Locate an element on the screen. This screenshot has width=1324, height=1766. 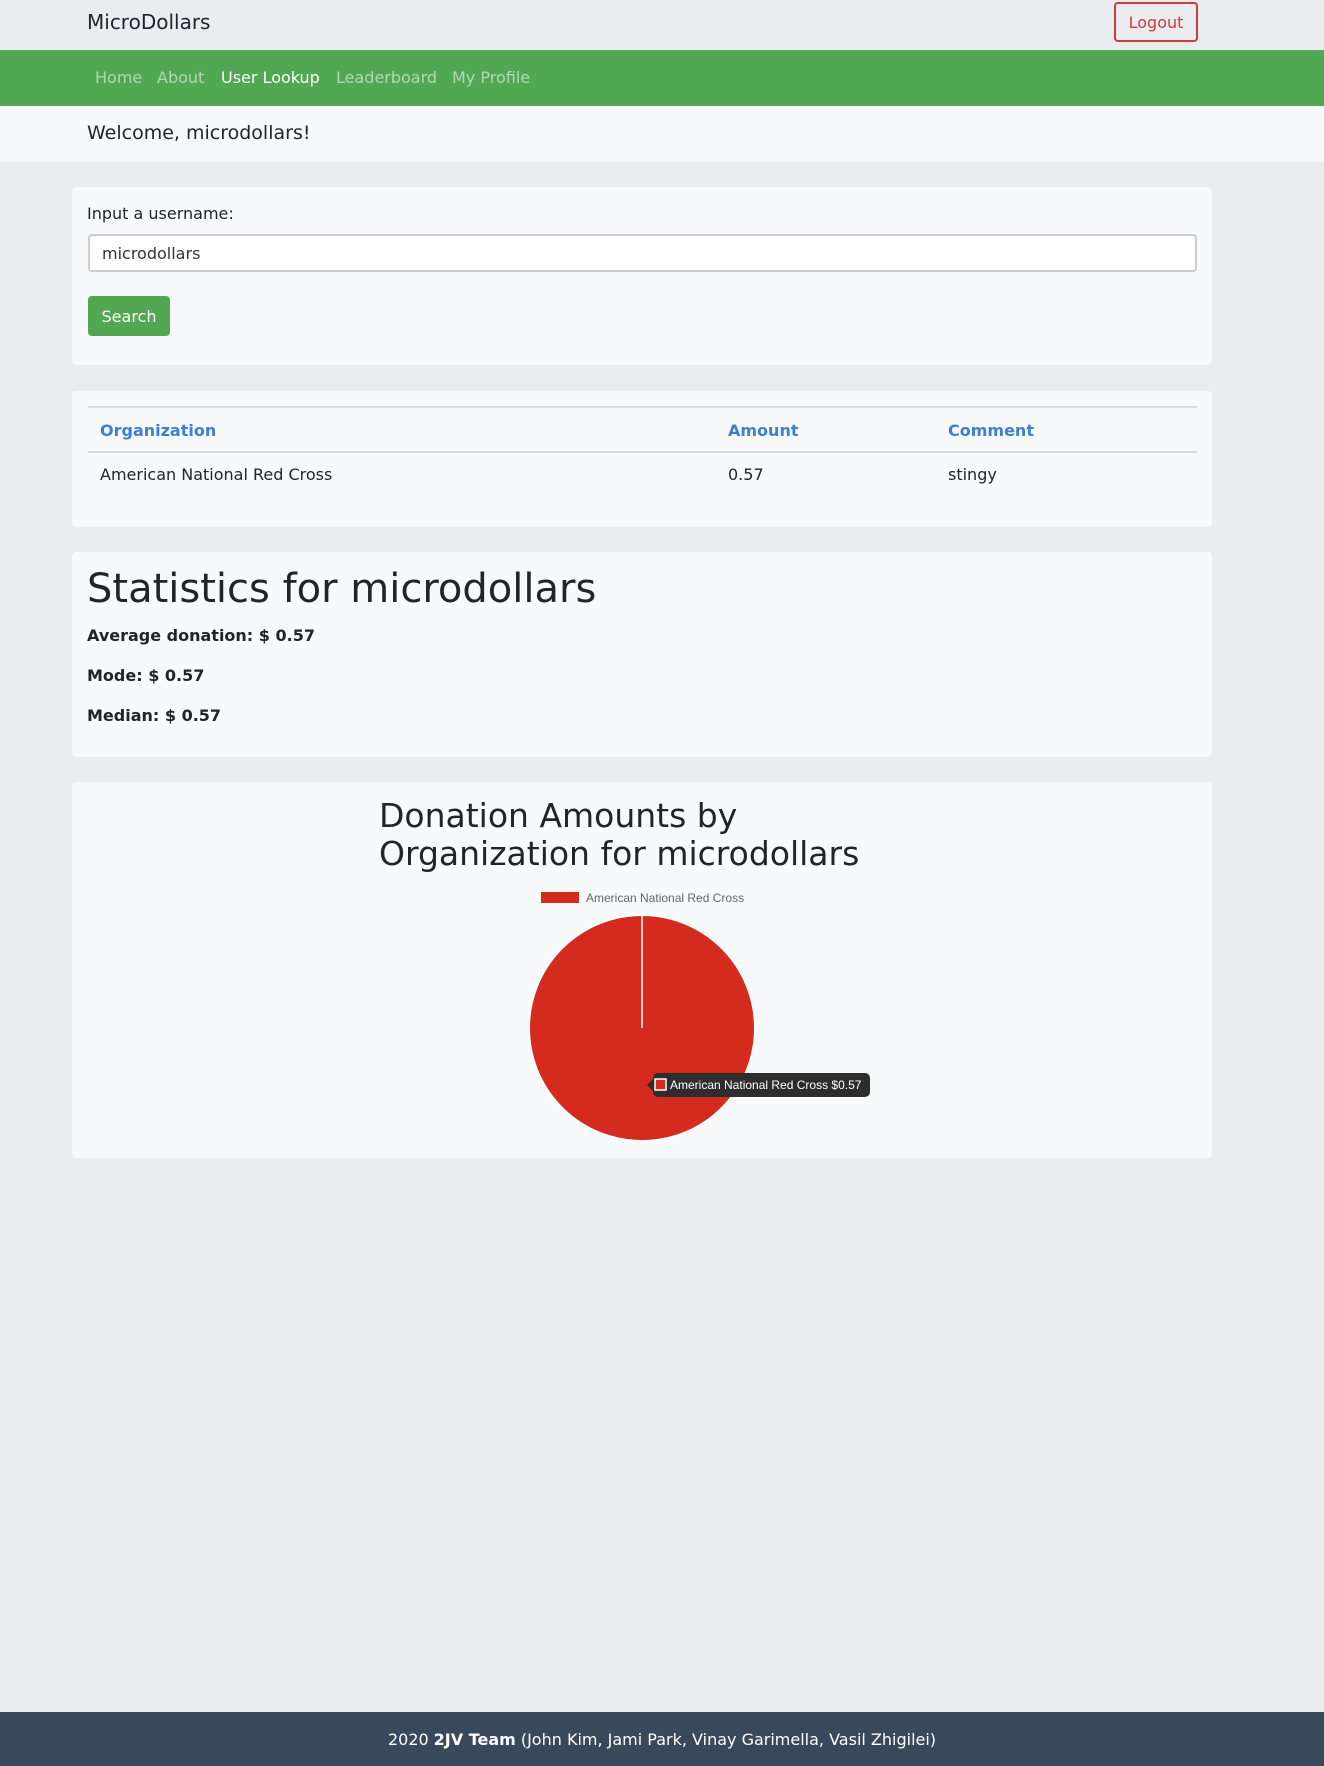
nav-about: About is located at coordinates (180, 77).